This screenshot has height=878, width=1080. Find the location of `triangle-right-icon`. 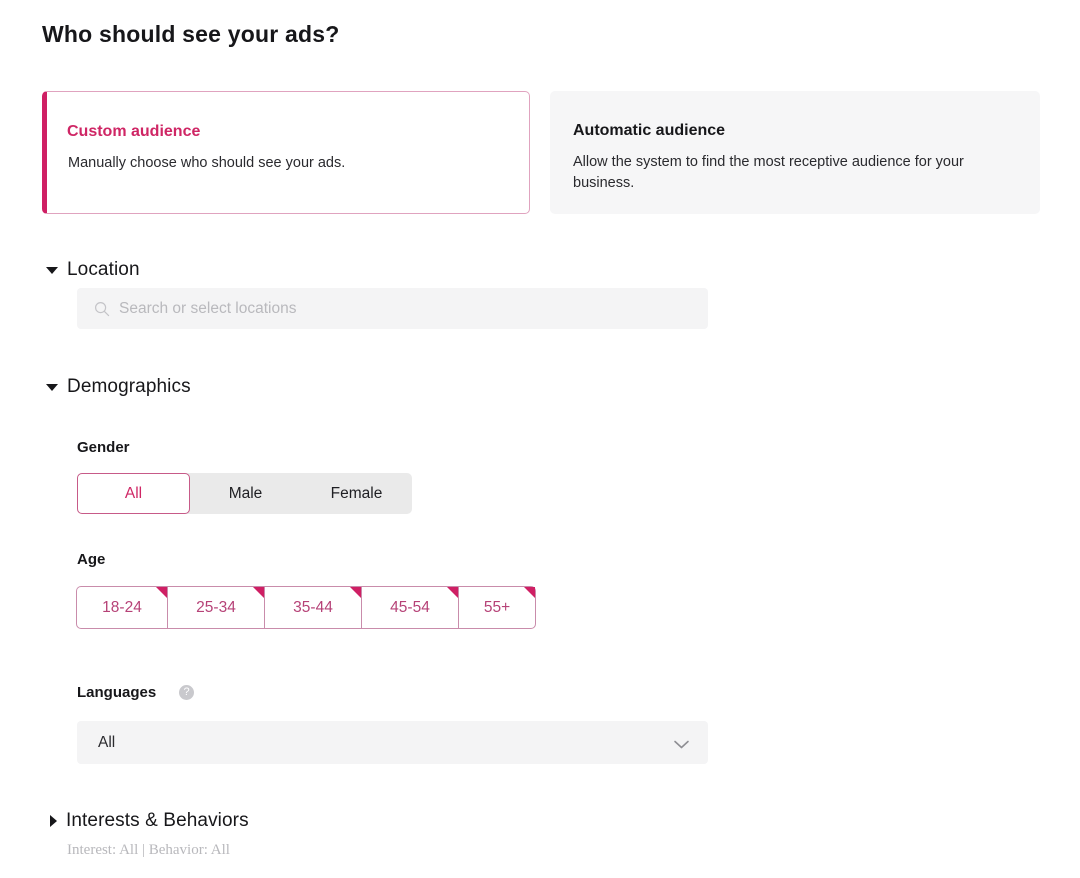

triangle-right-icon is located at coordinates (53, 821).